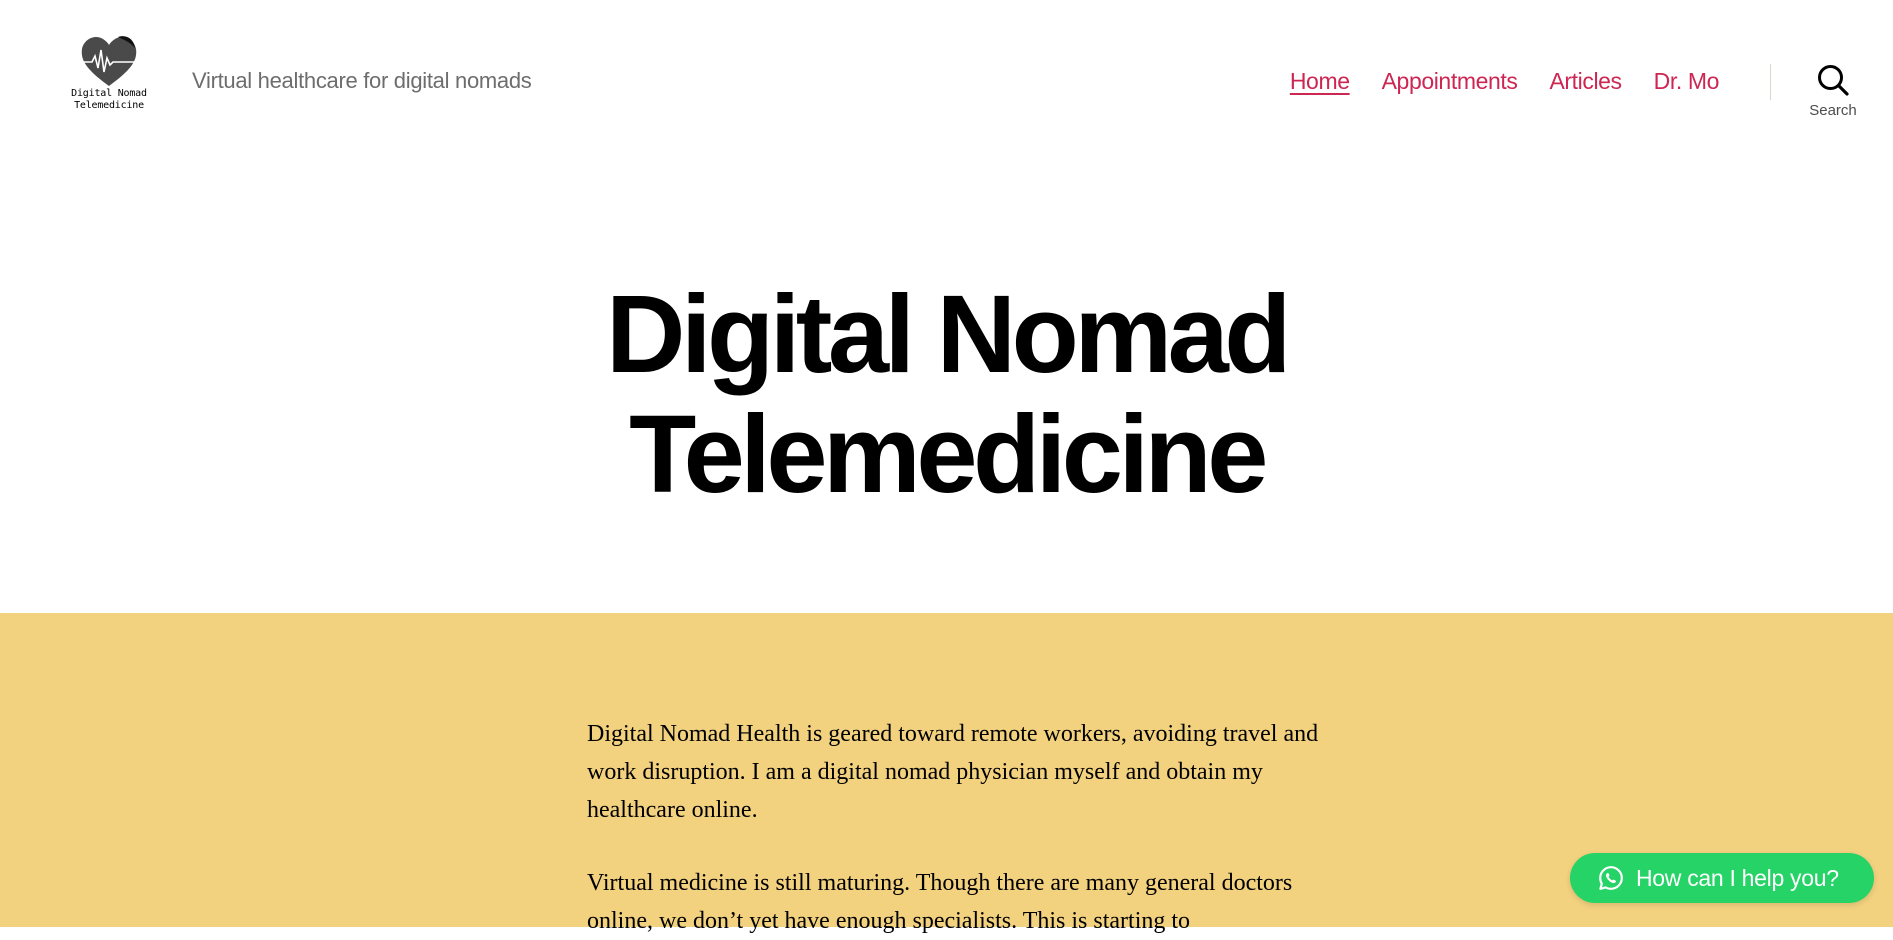 The height and width of the screenshot is (940, 1893). What do you see at coordinates (109, 105) in the screenshot?
I see `logo-text-line2: Telemedicine` at bounding box center [109, 105].